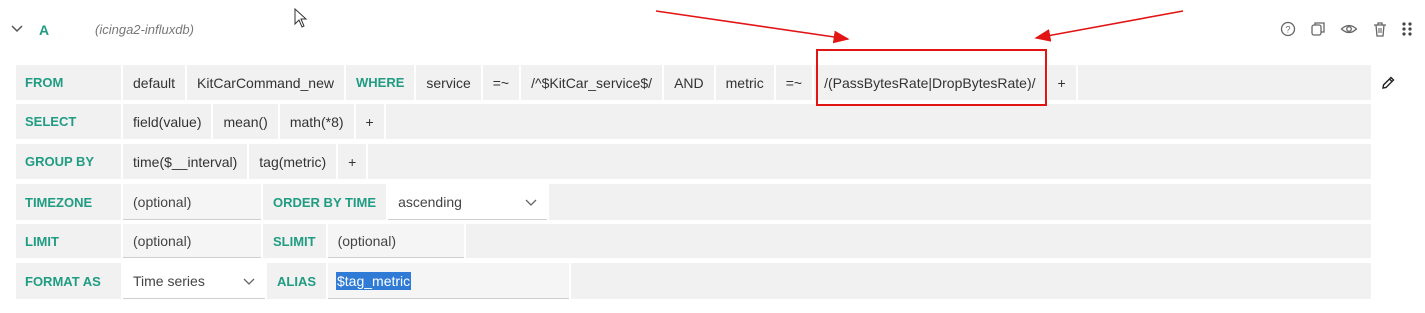 This screenshot has height=313, width=1425. I want to click on timezone-input: (optional), so click(192, 202).